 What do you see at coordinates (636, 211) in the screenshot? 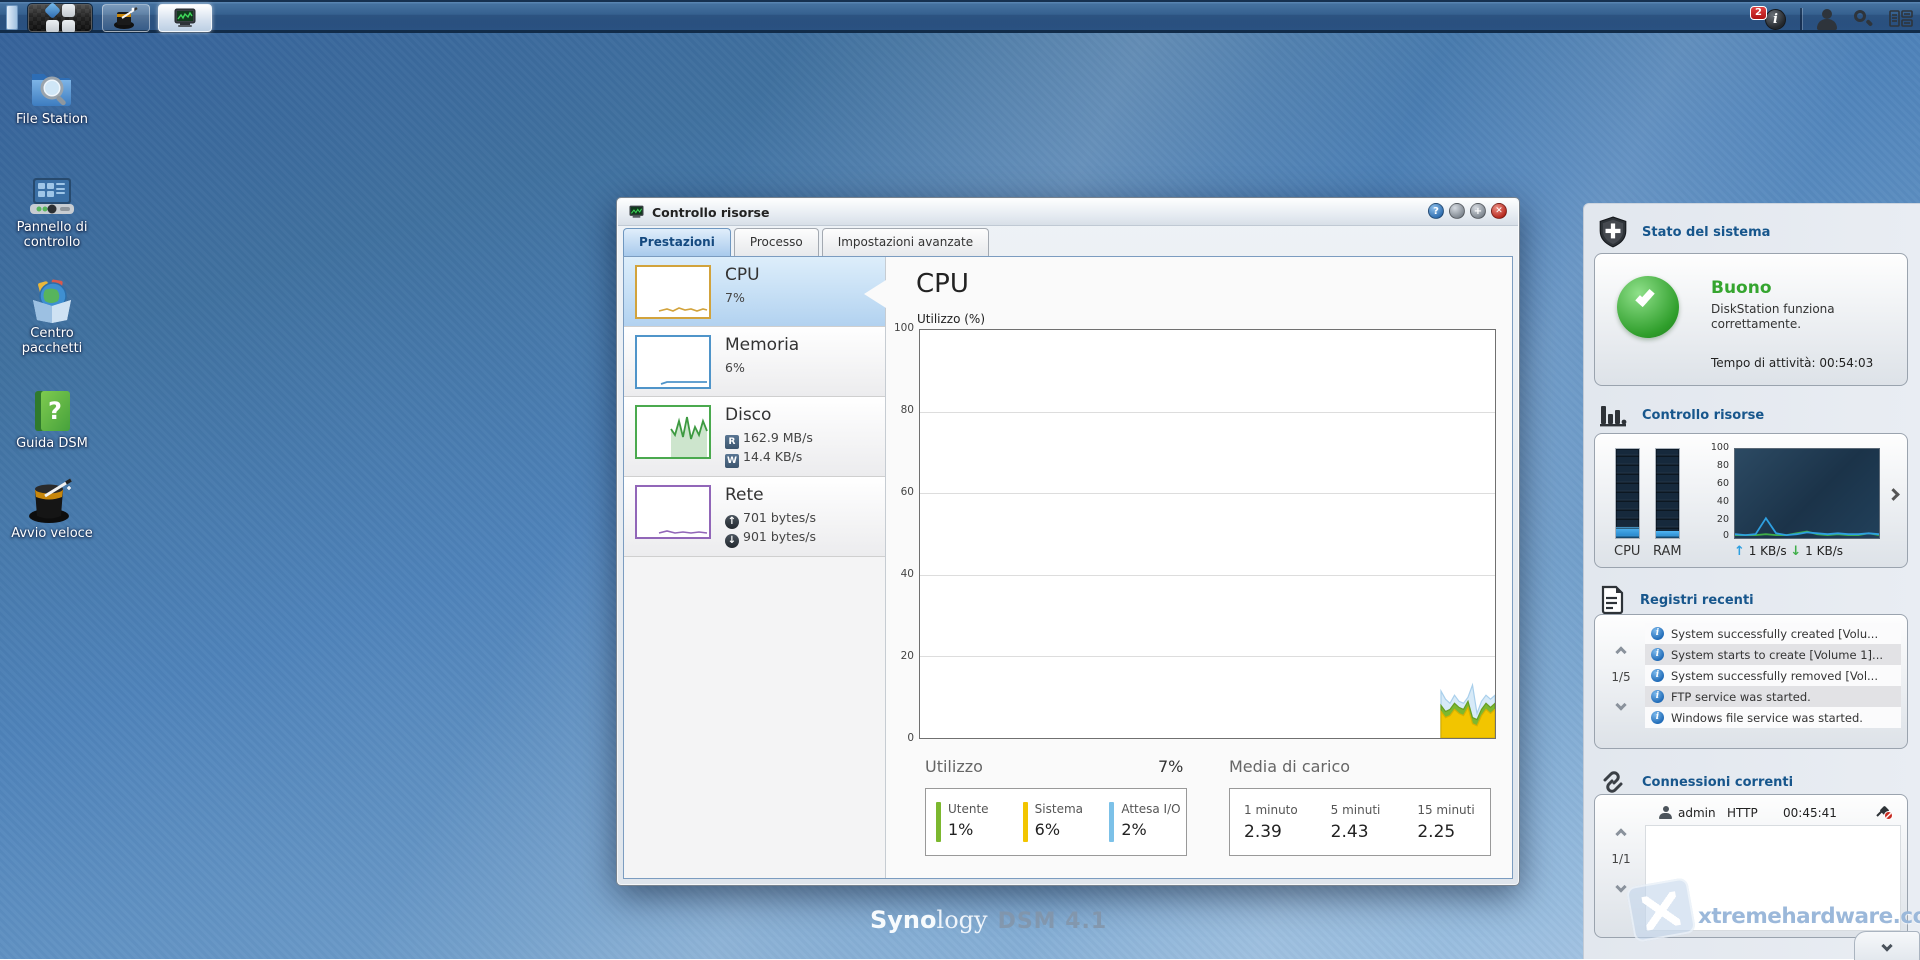
I see `window-title-icon` at bounding box center [636, 211].